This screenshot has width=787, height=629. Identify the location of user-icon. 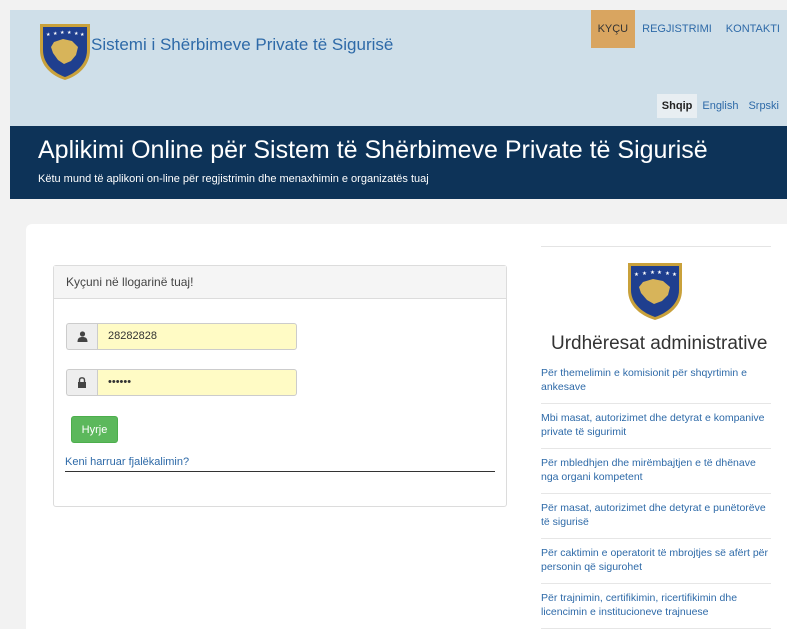
(81, 336).